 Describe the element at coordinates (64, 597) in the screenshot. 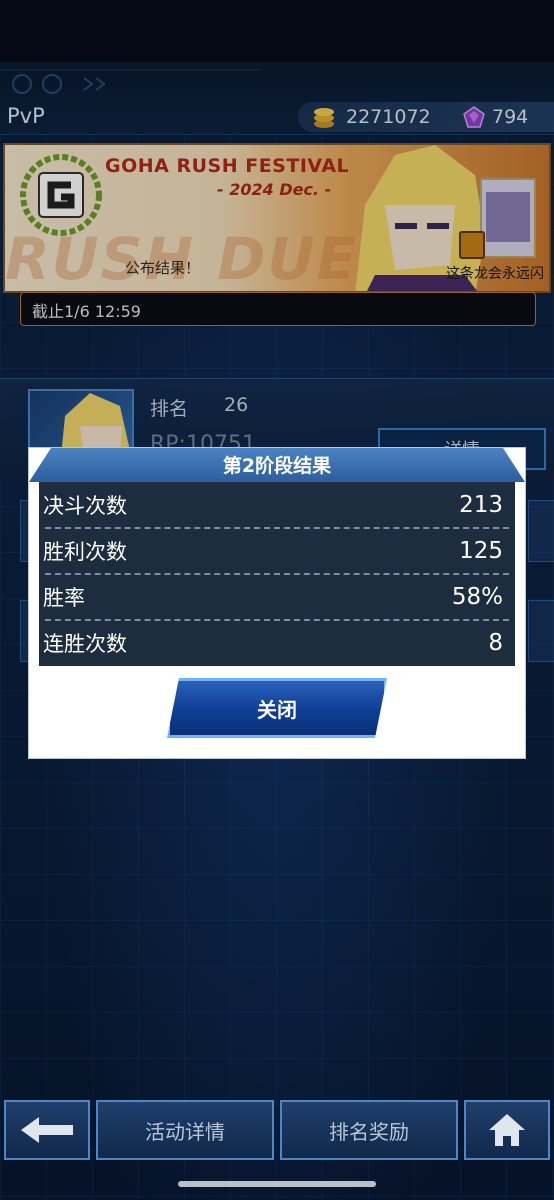

I see `stat-label: 胜率` at that location.